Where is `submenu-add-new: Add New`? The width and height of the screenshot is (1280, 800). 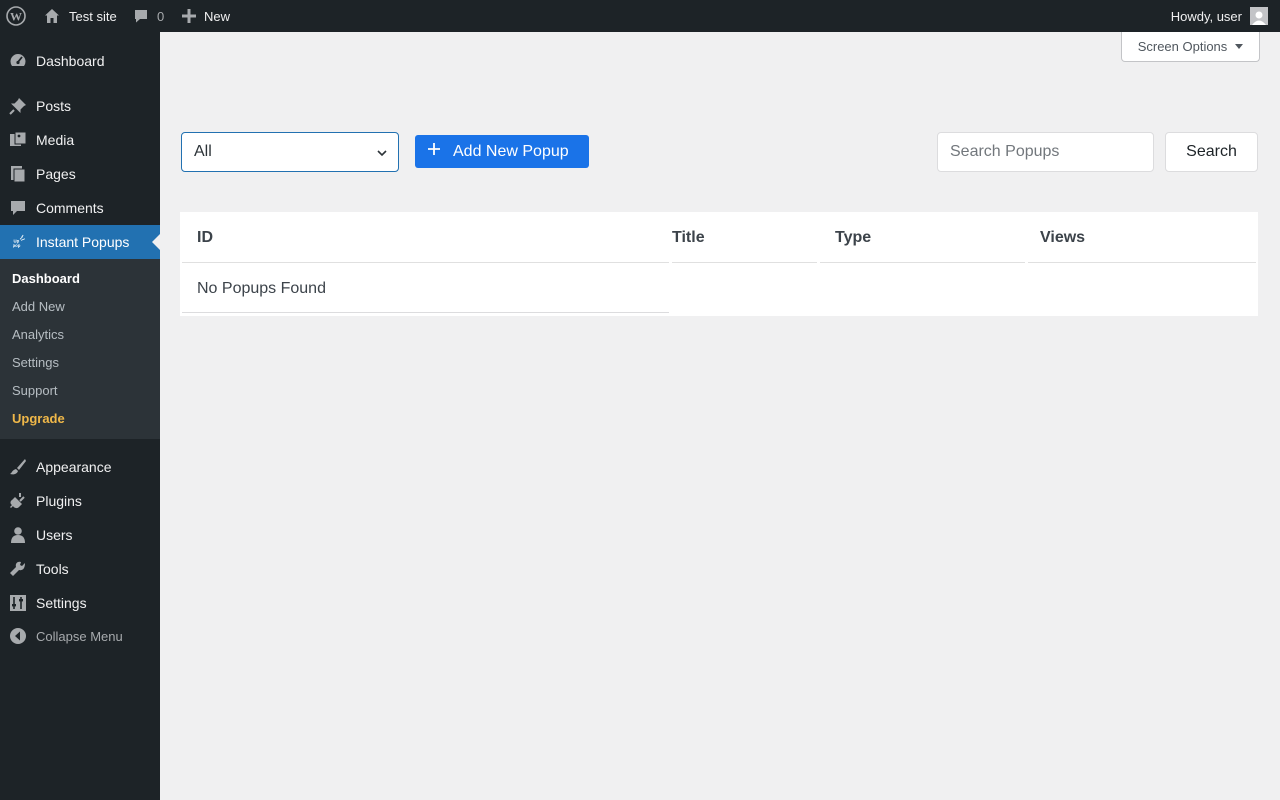
submenu-add-new: Add New is located at coordinates (38, 306).